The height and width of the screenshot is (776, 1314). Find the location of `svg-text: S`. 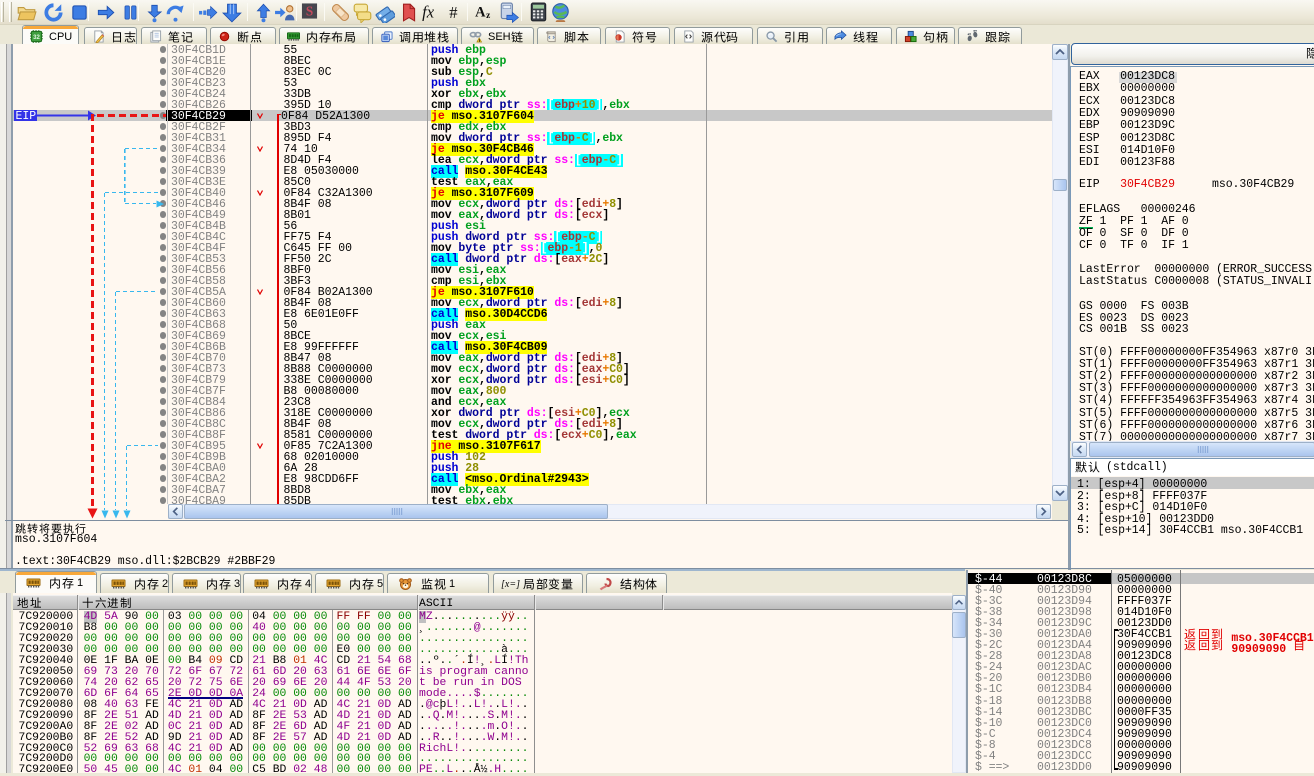

svg-text: S is located at coordinates (309, 11).